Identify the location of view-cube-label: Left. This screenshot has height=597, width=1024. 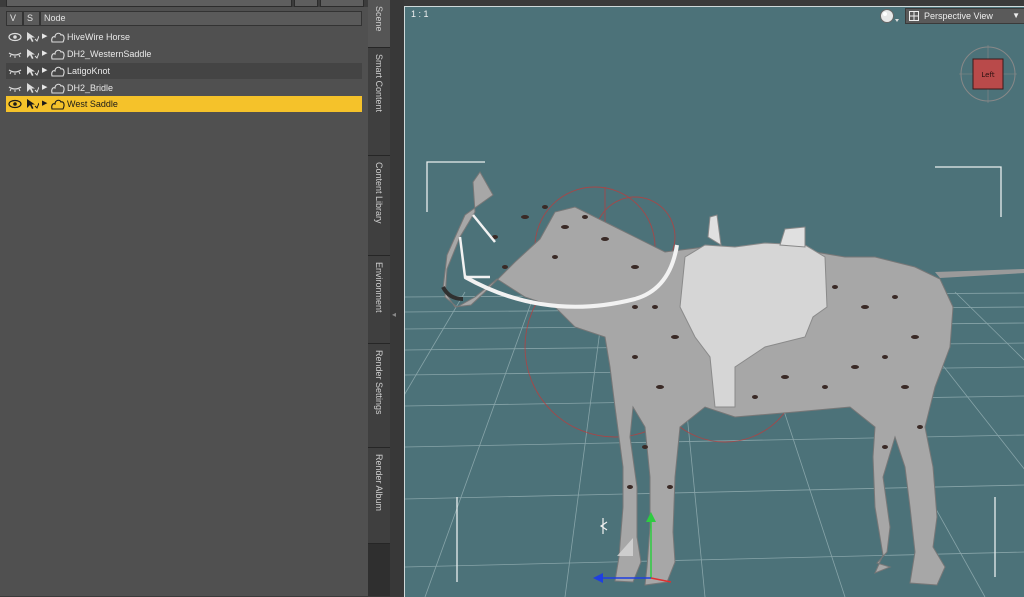
(987, 75).